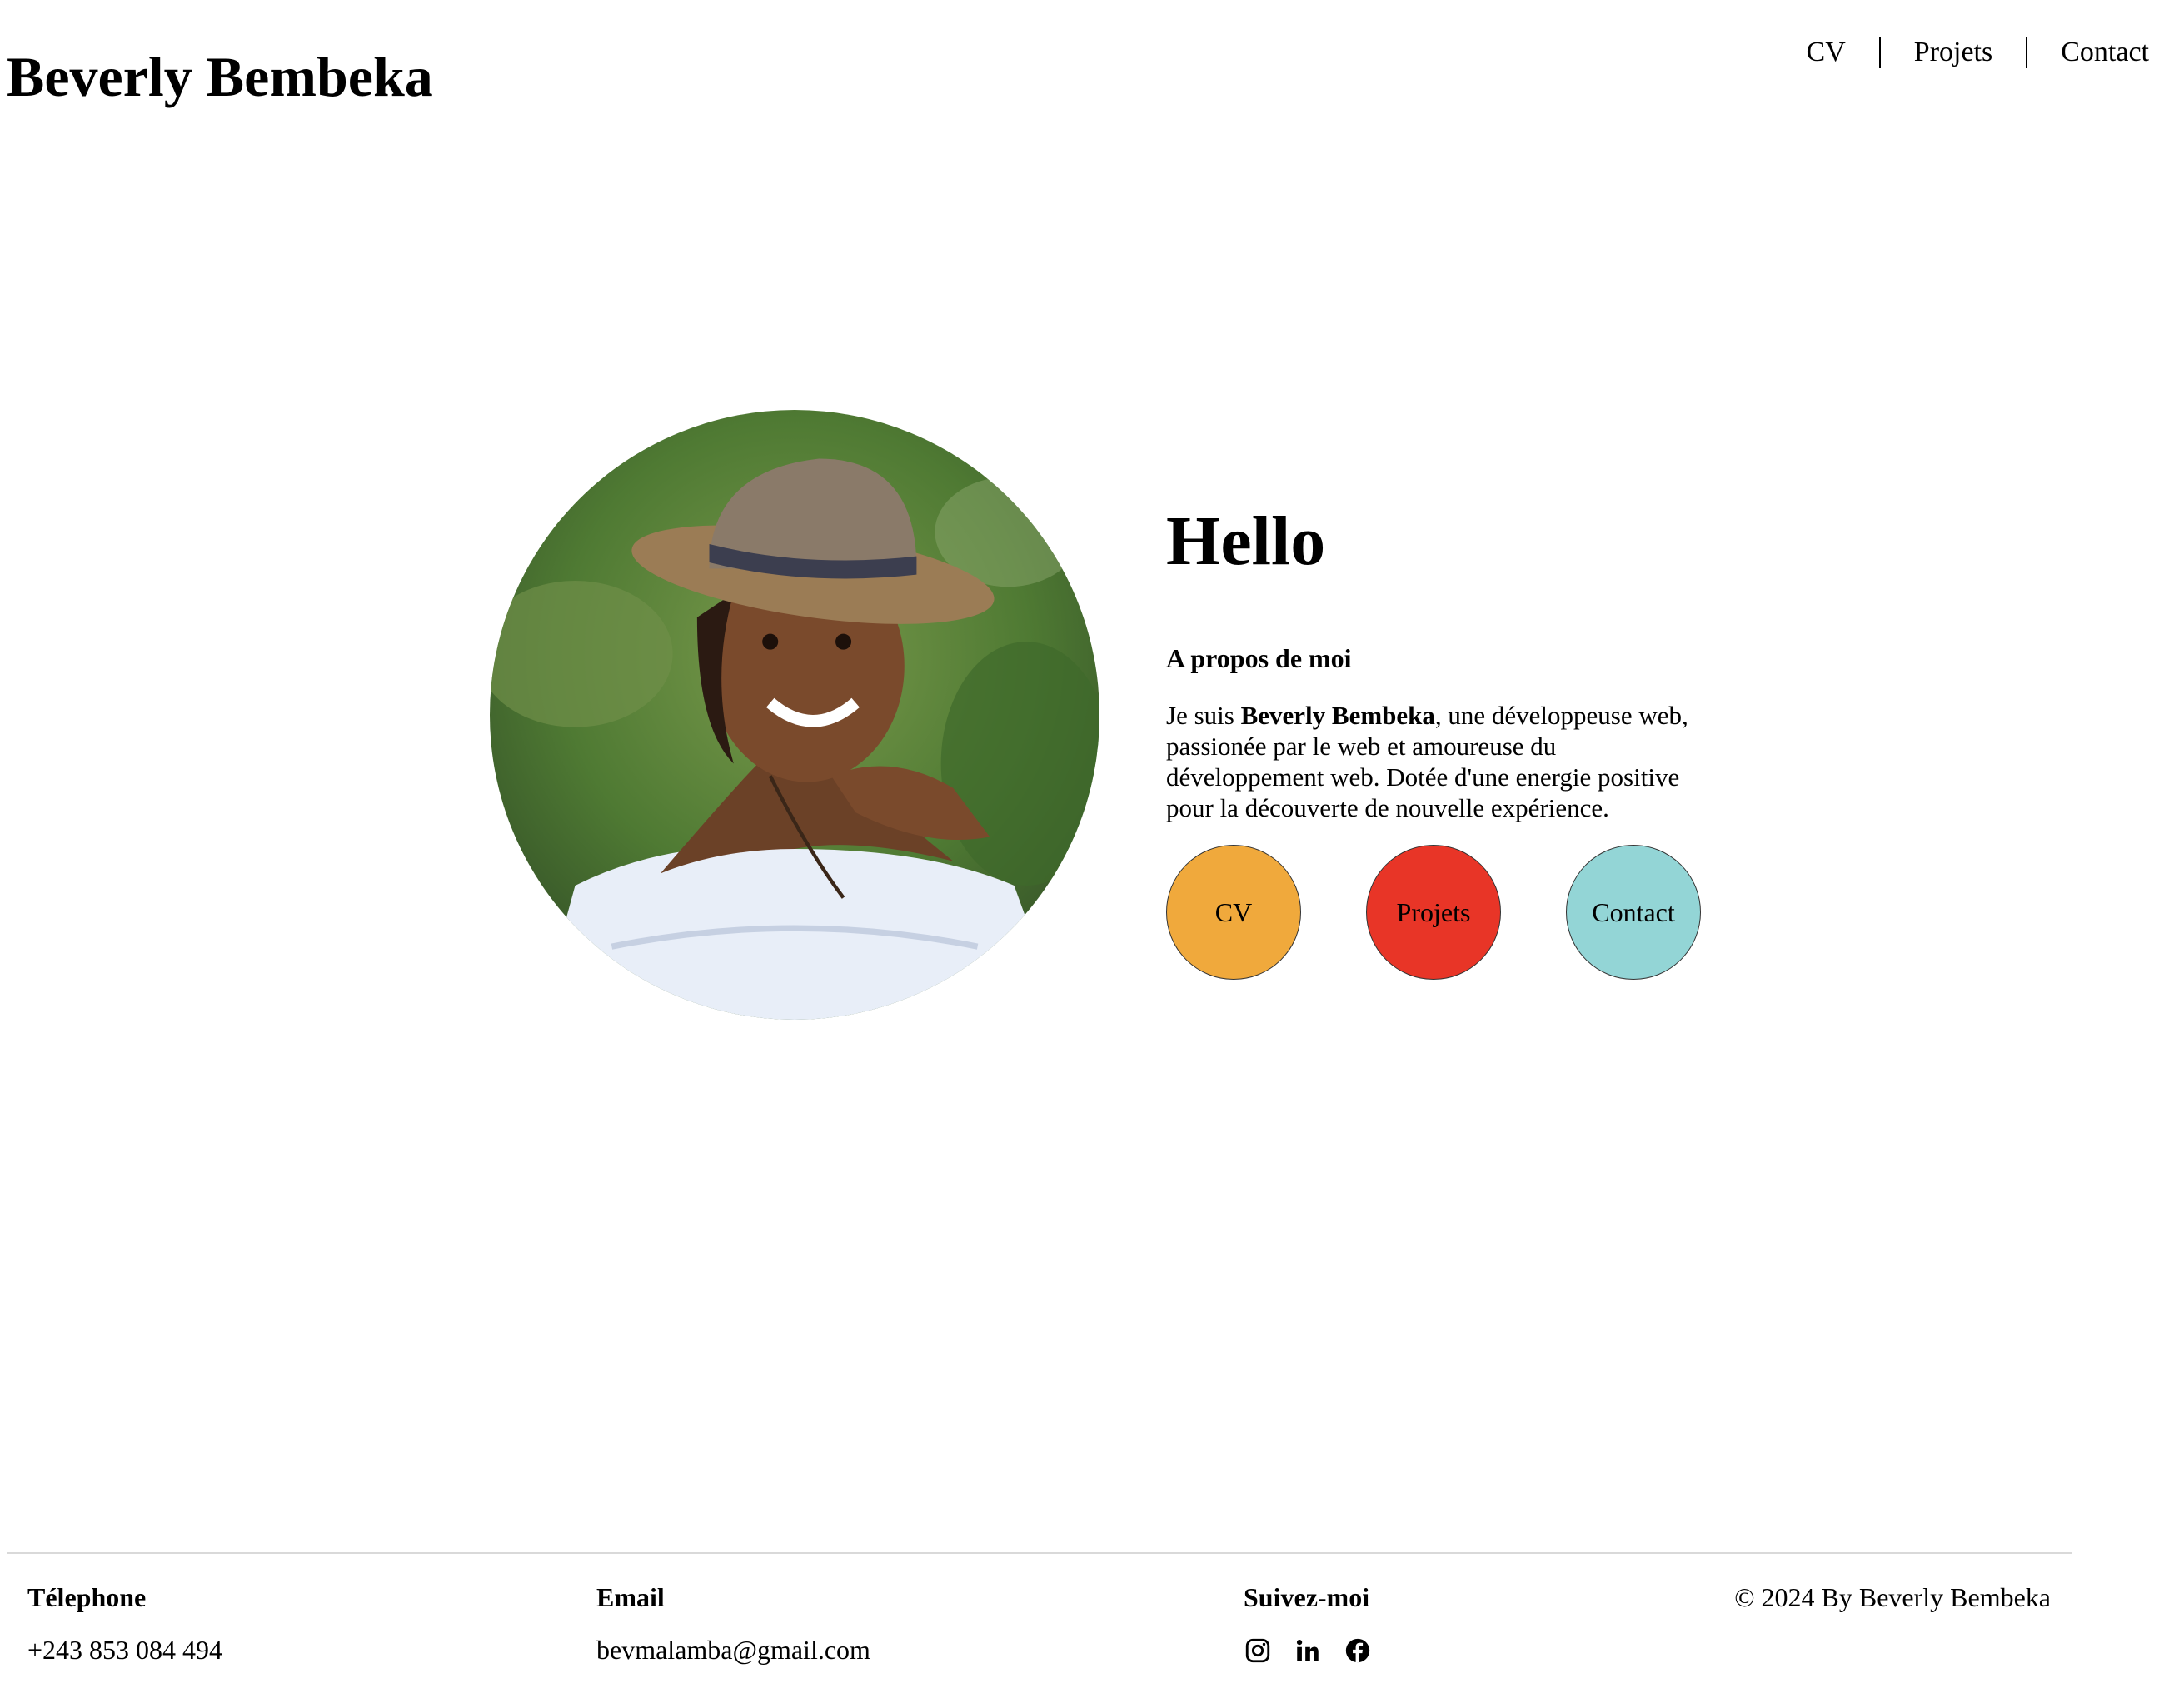  I want to click on nav-link-cv: CV, so click(1826, 52).